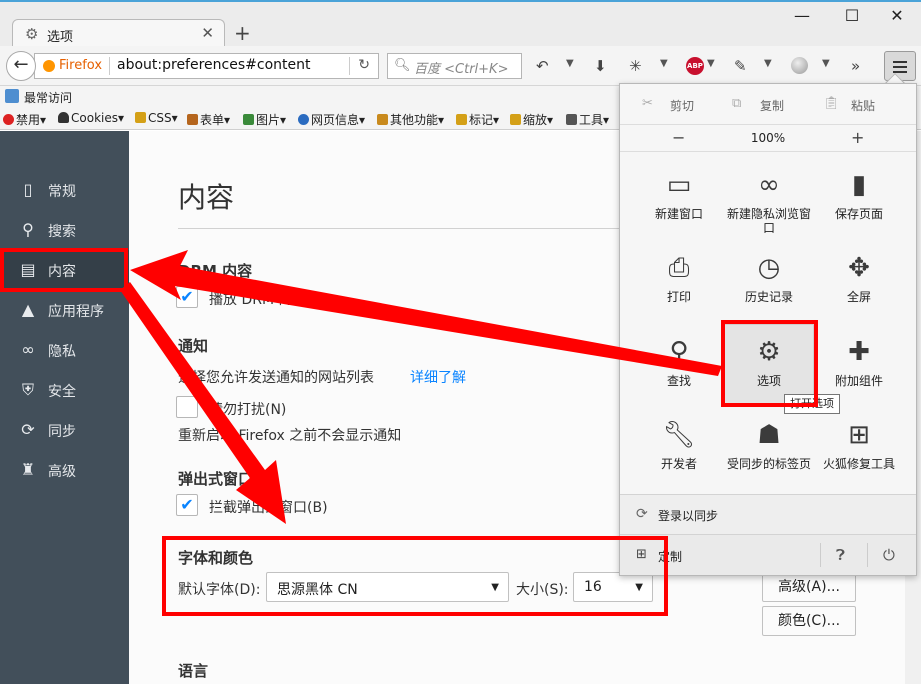 This screenshot has height=684, width=921. Describe the element at coordinates (852, 15) in the screenshot. I see `maximize-button: ☐` at that location.